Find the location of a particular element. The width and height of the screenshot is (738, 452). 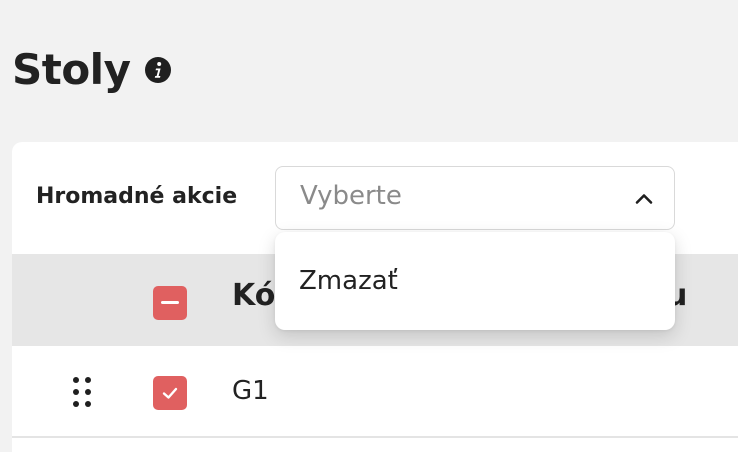

bulk-actions-select-value: Vyberte is located at coordinates (351, 196).